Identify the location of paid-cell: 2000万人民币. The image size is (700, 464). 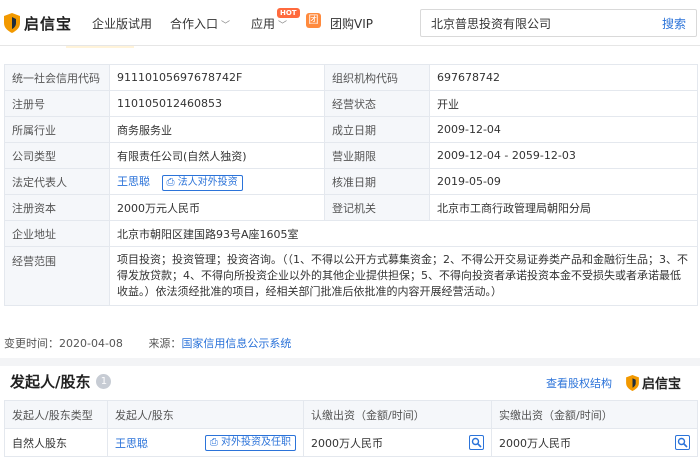
(594, 442).